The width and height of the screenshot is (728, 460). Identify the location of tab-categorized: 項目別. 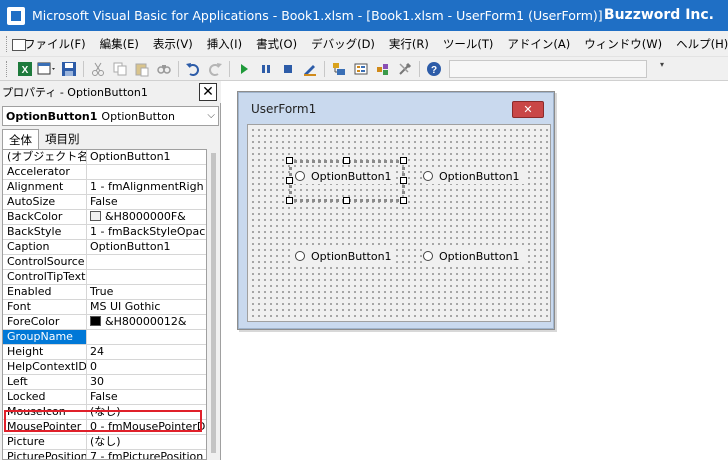
(62, 139).